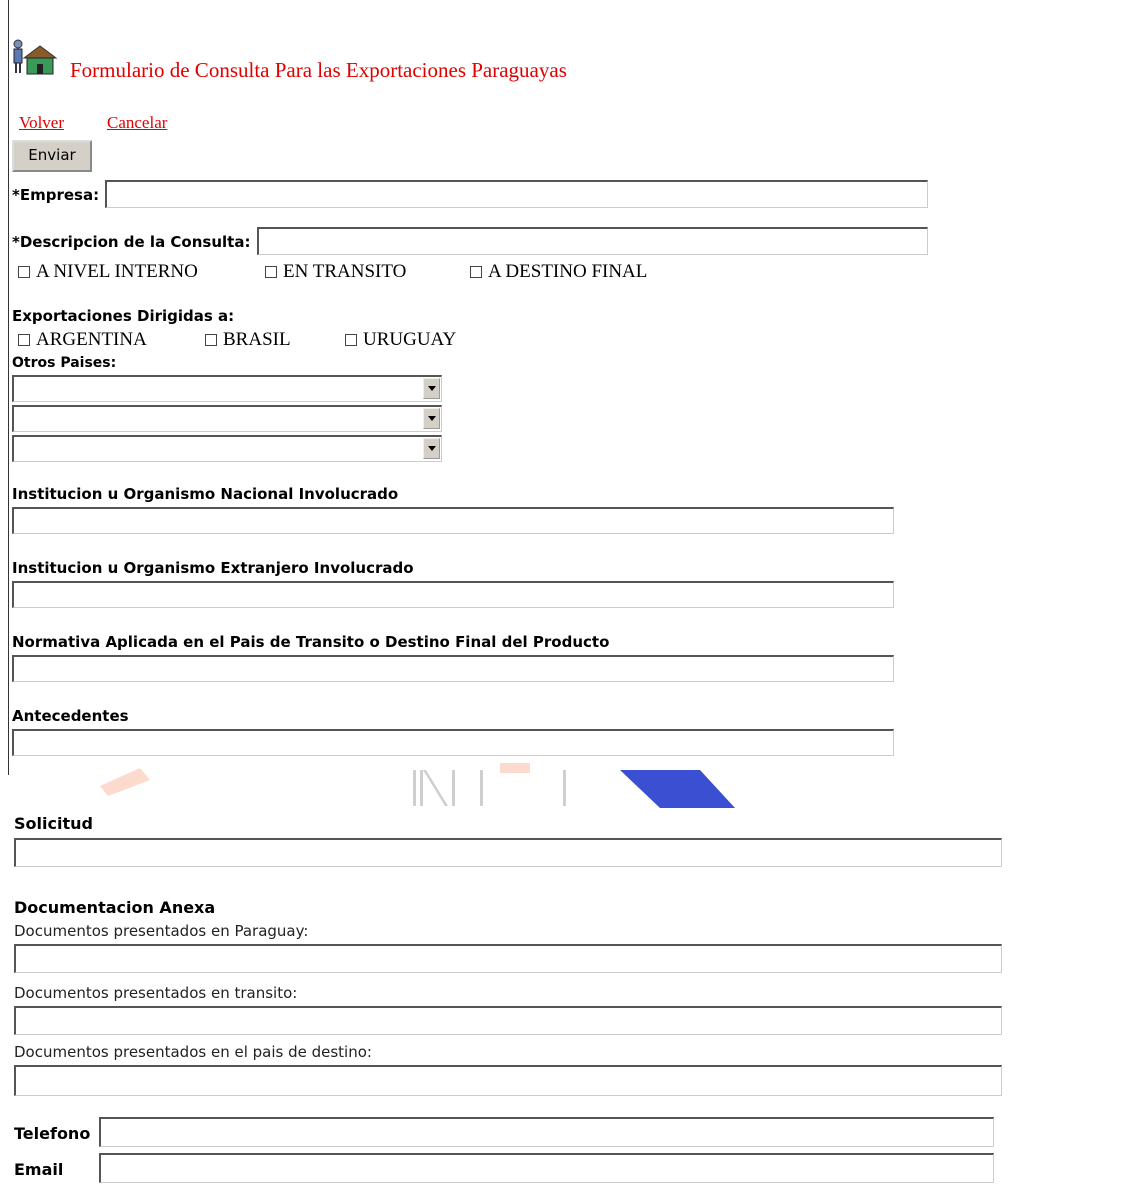 This screenshot has width=1133, height=1191. I want to click on checkbox-destino-final: A DESTINO FINAL, so click(558, 272).